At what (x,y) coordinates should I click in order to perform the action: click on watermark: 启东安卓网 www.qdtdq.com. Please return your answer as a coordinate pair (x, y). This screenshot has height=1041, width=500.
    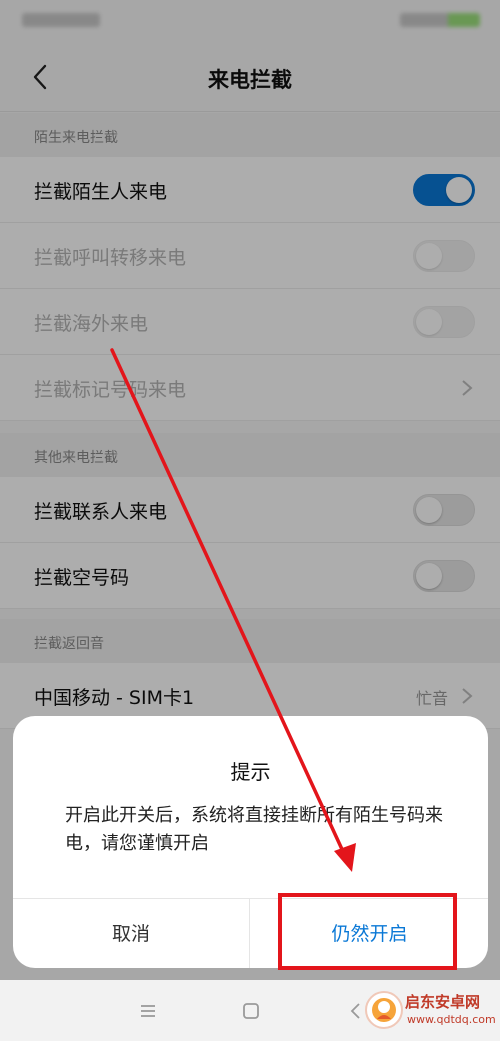
    Looking at the image, I should click on (432, 1013).